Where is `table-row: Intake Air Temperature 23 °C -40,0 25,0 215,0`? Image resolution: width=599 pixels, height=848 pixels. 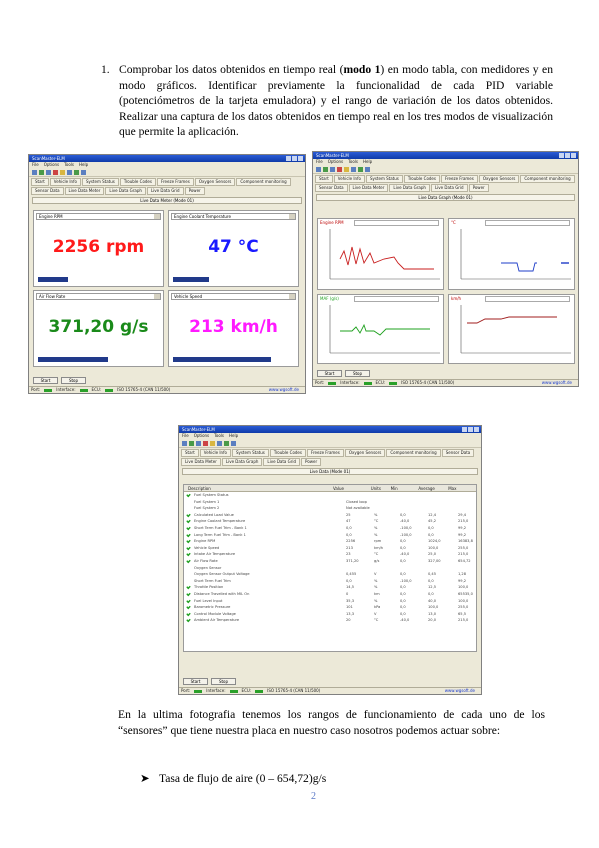 table-row: Intake Air Temperature 23 °C -40,0 25,0 215,0 is located at coordinates (330, 554).